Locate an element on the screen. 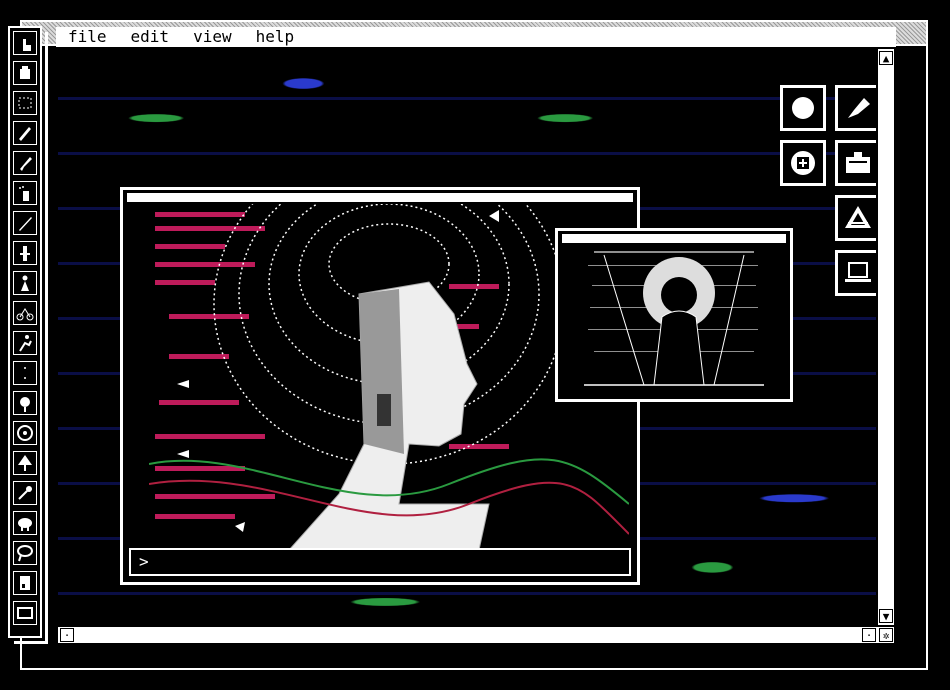 The width and height of the screenshot is (950, 690). briefcase-tool-button is located at coordinates (855, 163).